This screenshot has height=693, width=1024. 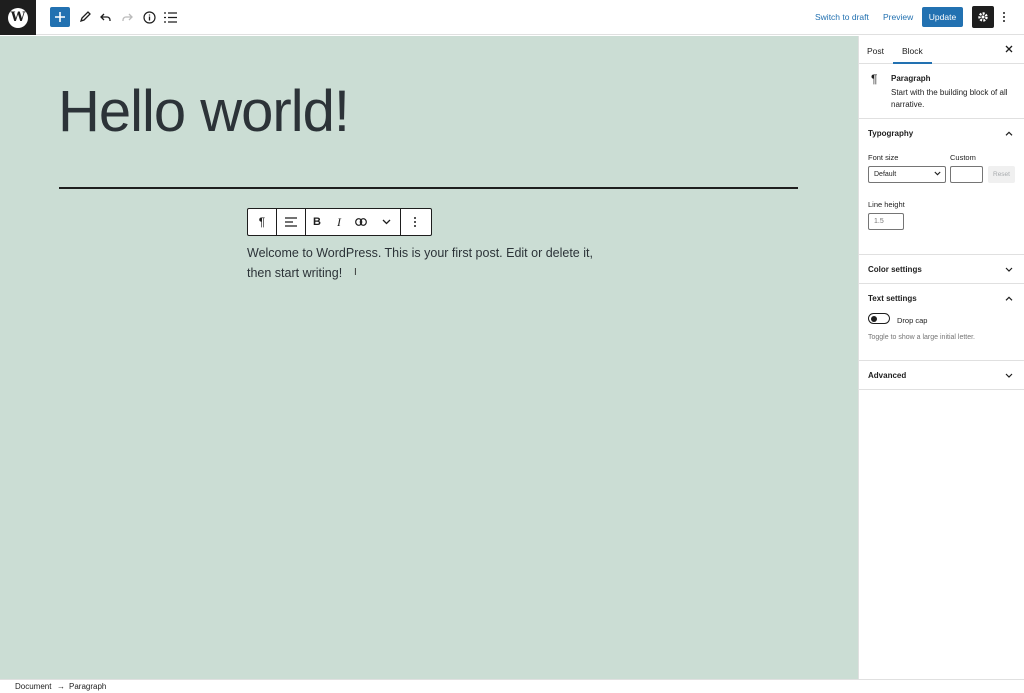 What do you see at coordinates (886, 221) in the screenshot?
I see `line-height-input: 1.5` at bounding box center [886, 221].